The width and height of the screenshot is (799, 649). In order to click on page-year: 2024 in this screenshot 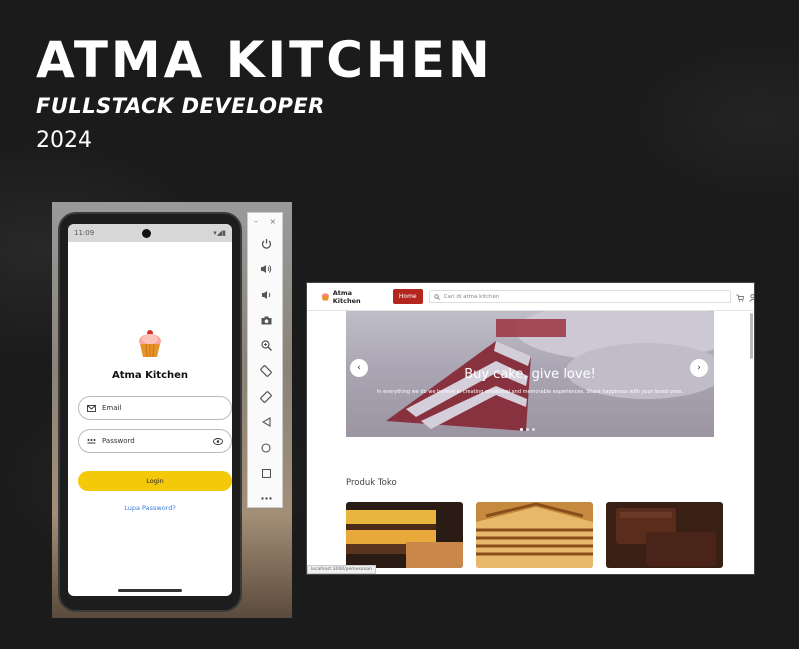, I will do `click(64, 140)`.